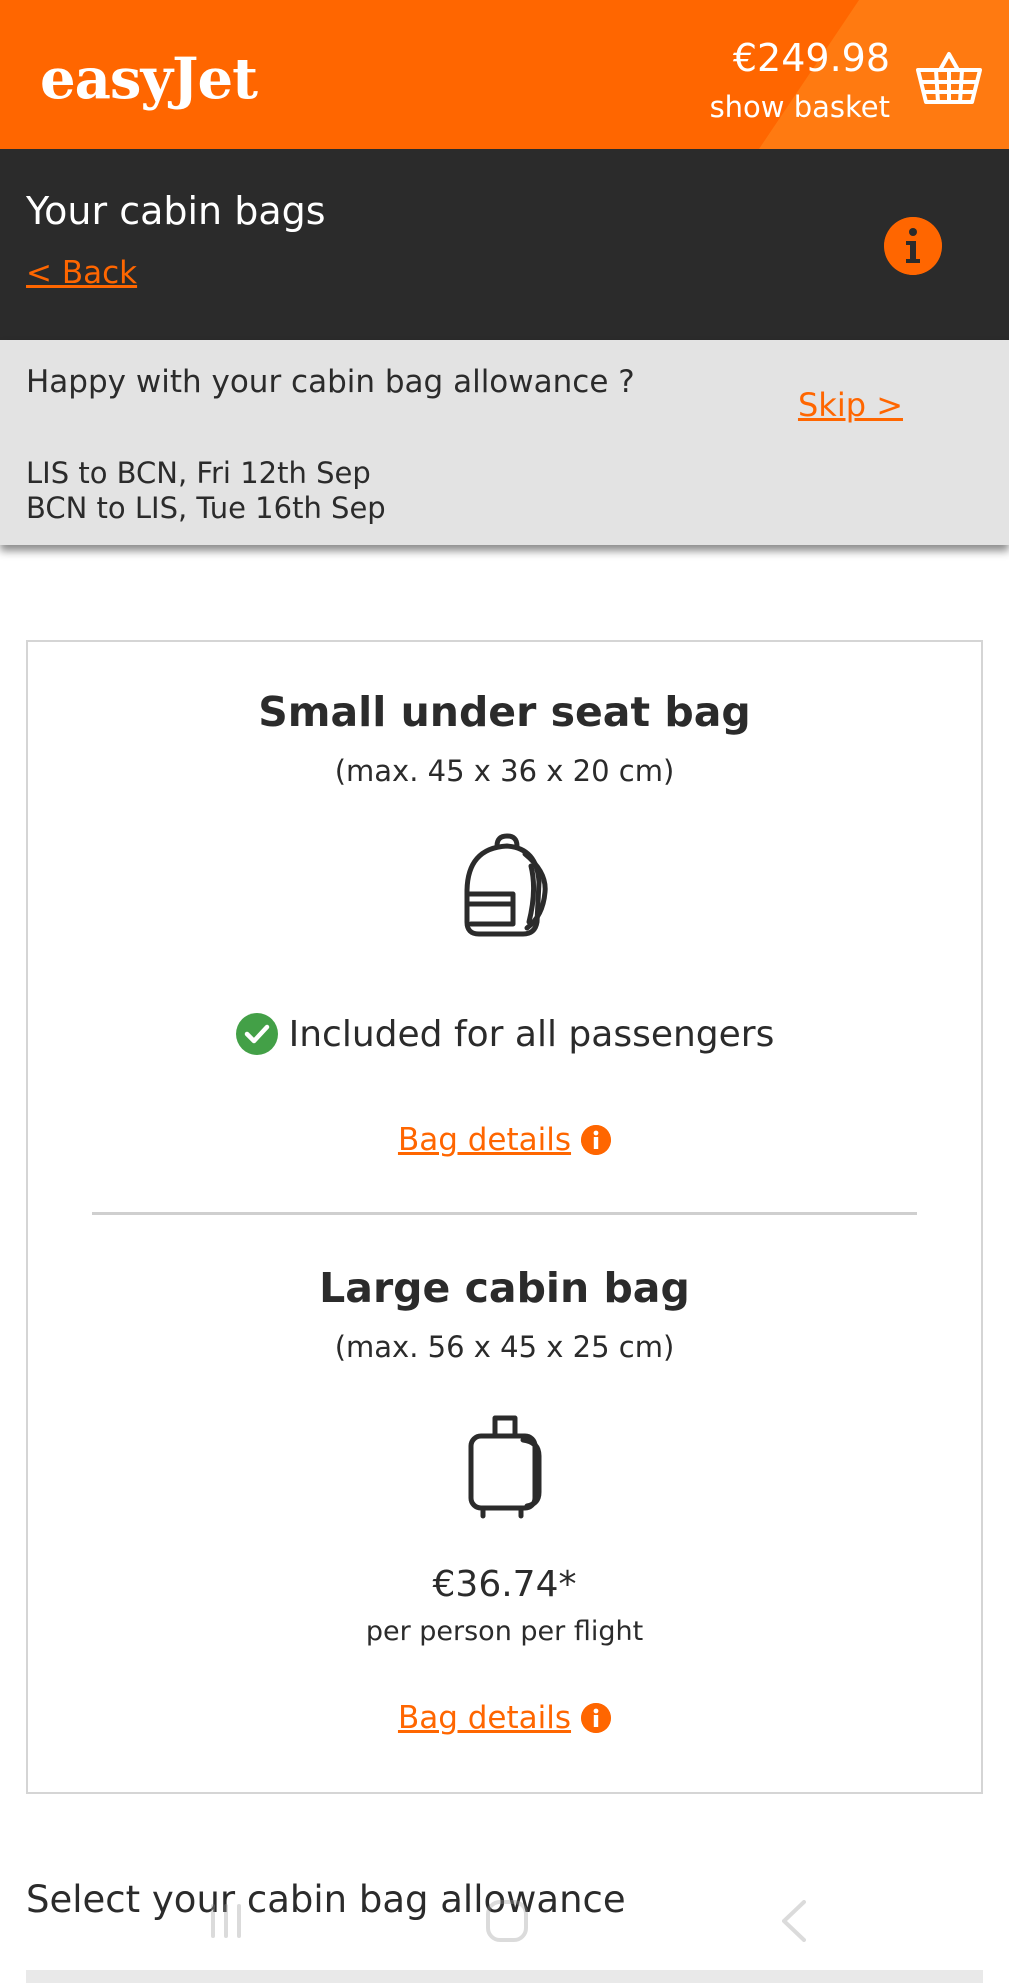 This screenshot has width=1009, height=1983. I want to click on small-bag-details-row: Bag details, so click(504, 1140).